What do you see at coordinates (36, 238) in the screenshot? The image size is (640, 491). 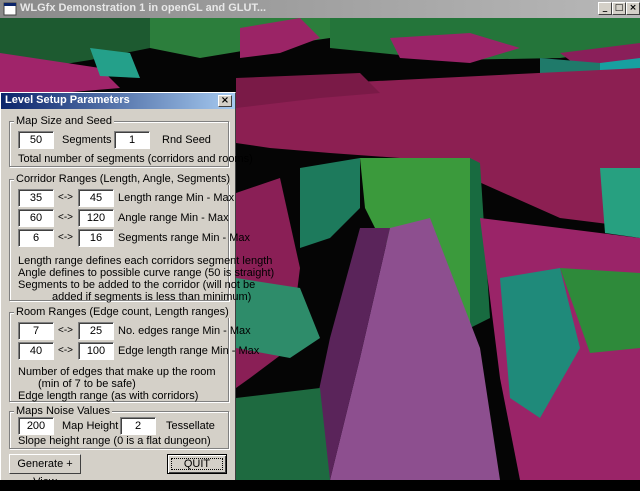 I see `corridor-segments-min-input: 6` at bounding box center [36, 238].